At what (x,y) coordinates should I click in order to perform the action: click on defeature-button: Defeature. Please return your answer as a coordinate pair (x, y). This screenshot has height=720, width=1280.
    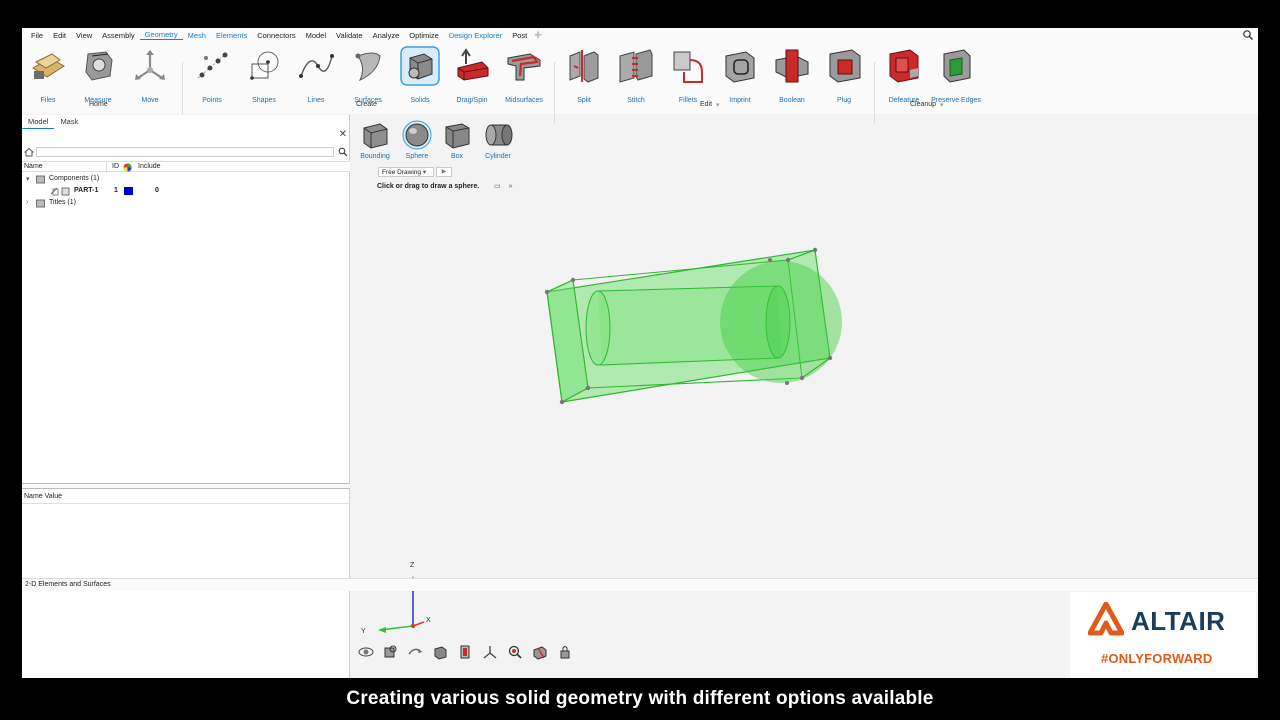
    Looking at the image, I should click on (904, 75).